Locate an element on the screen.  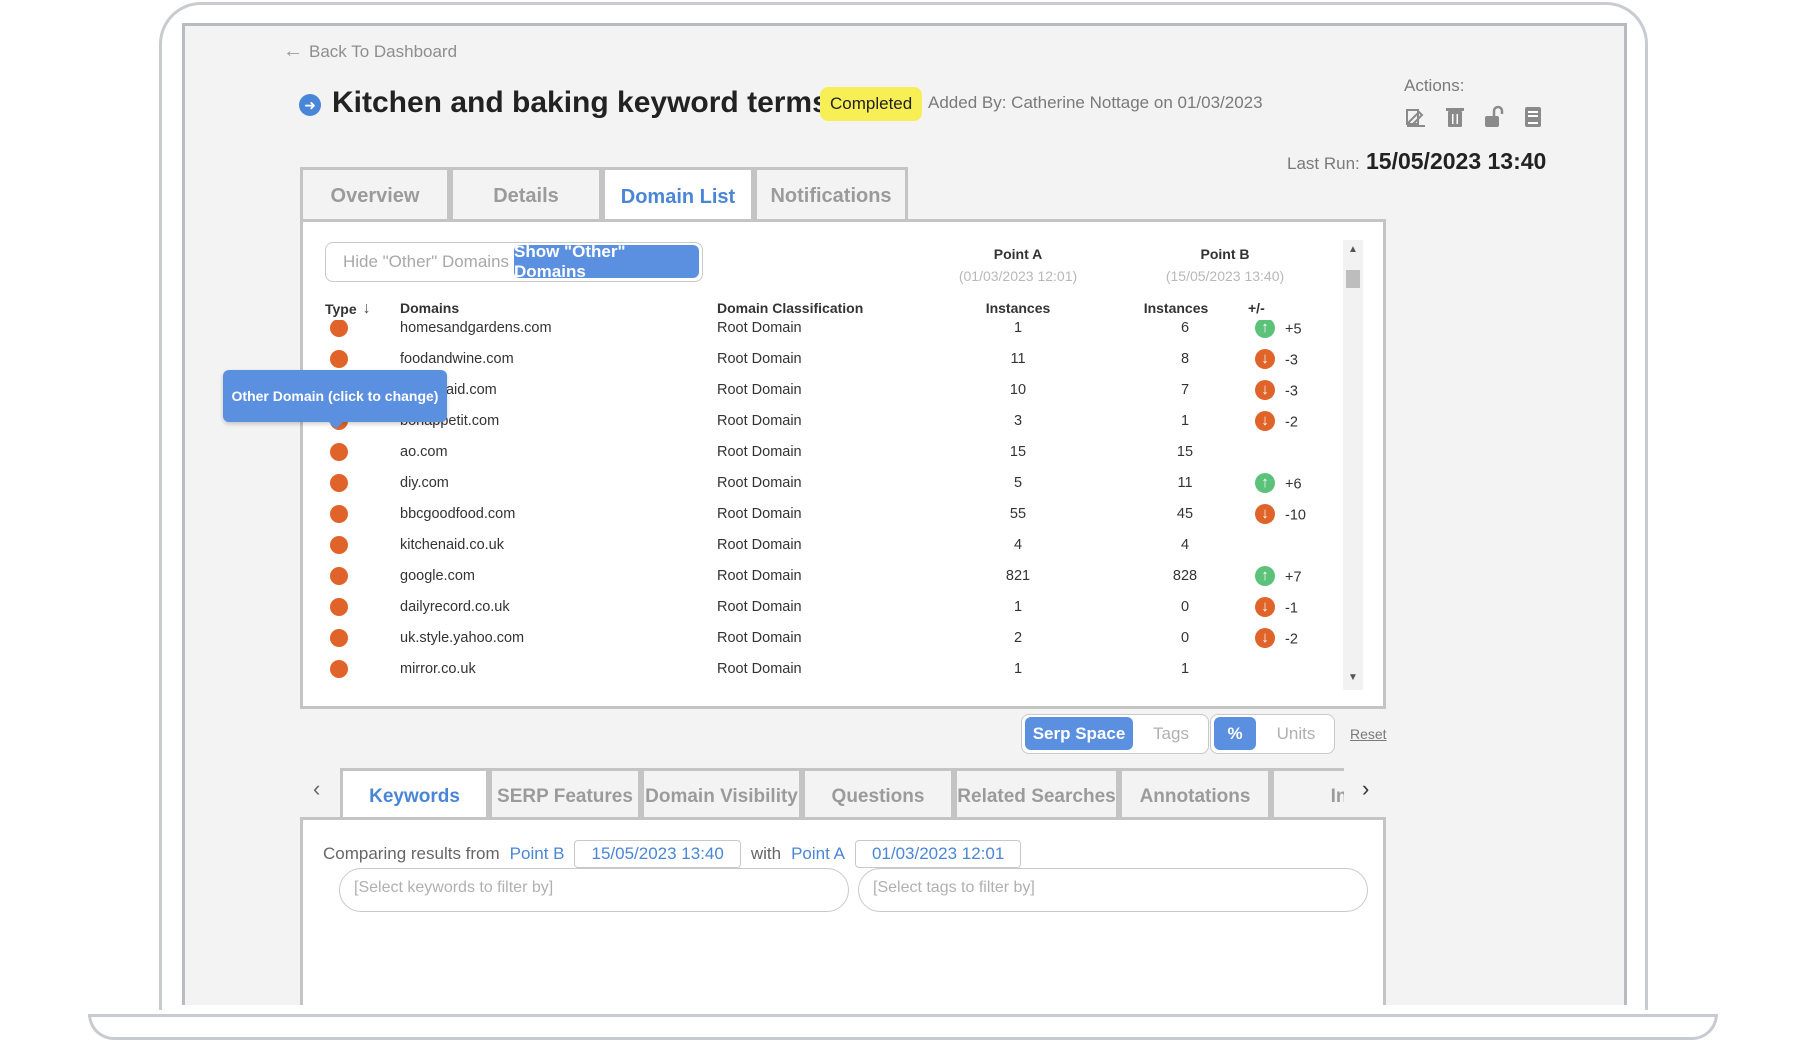
instances-b-column-header: Instances is located at coordinates (1176, 308).